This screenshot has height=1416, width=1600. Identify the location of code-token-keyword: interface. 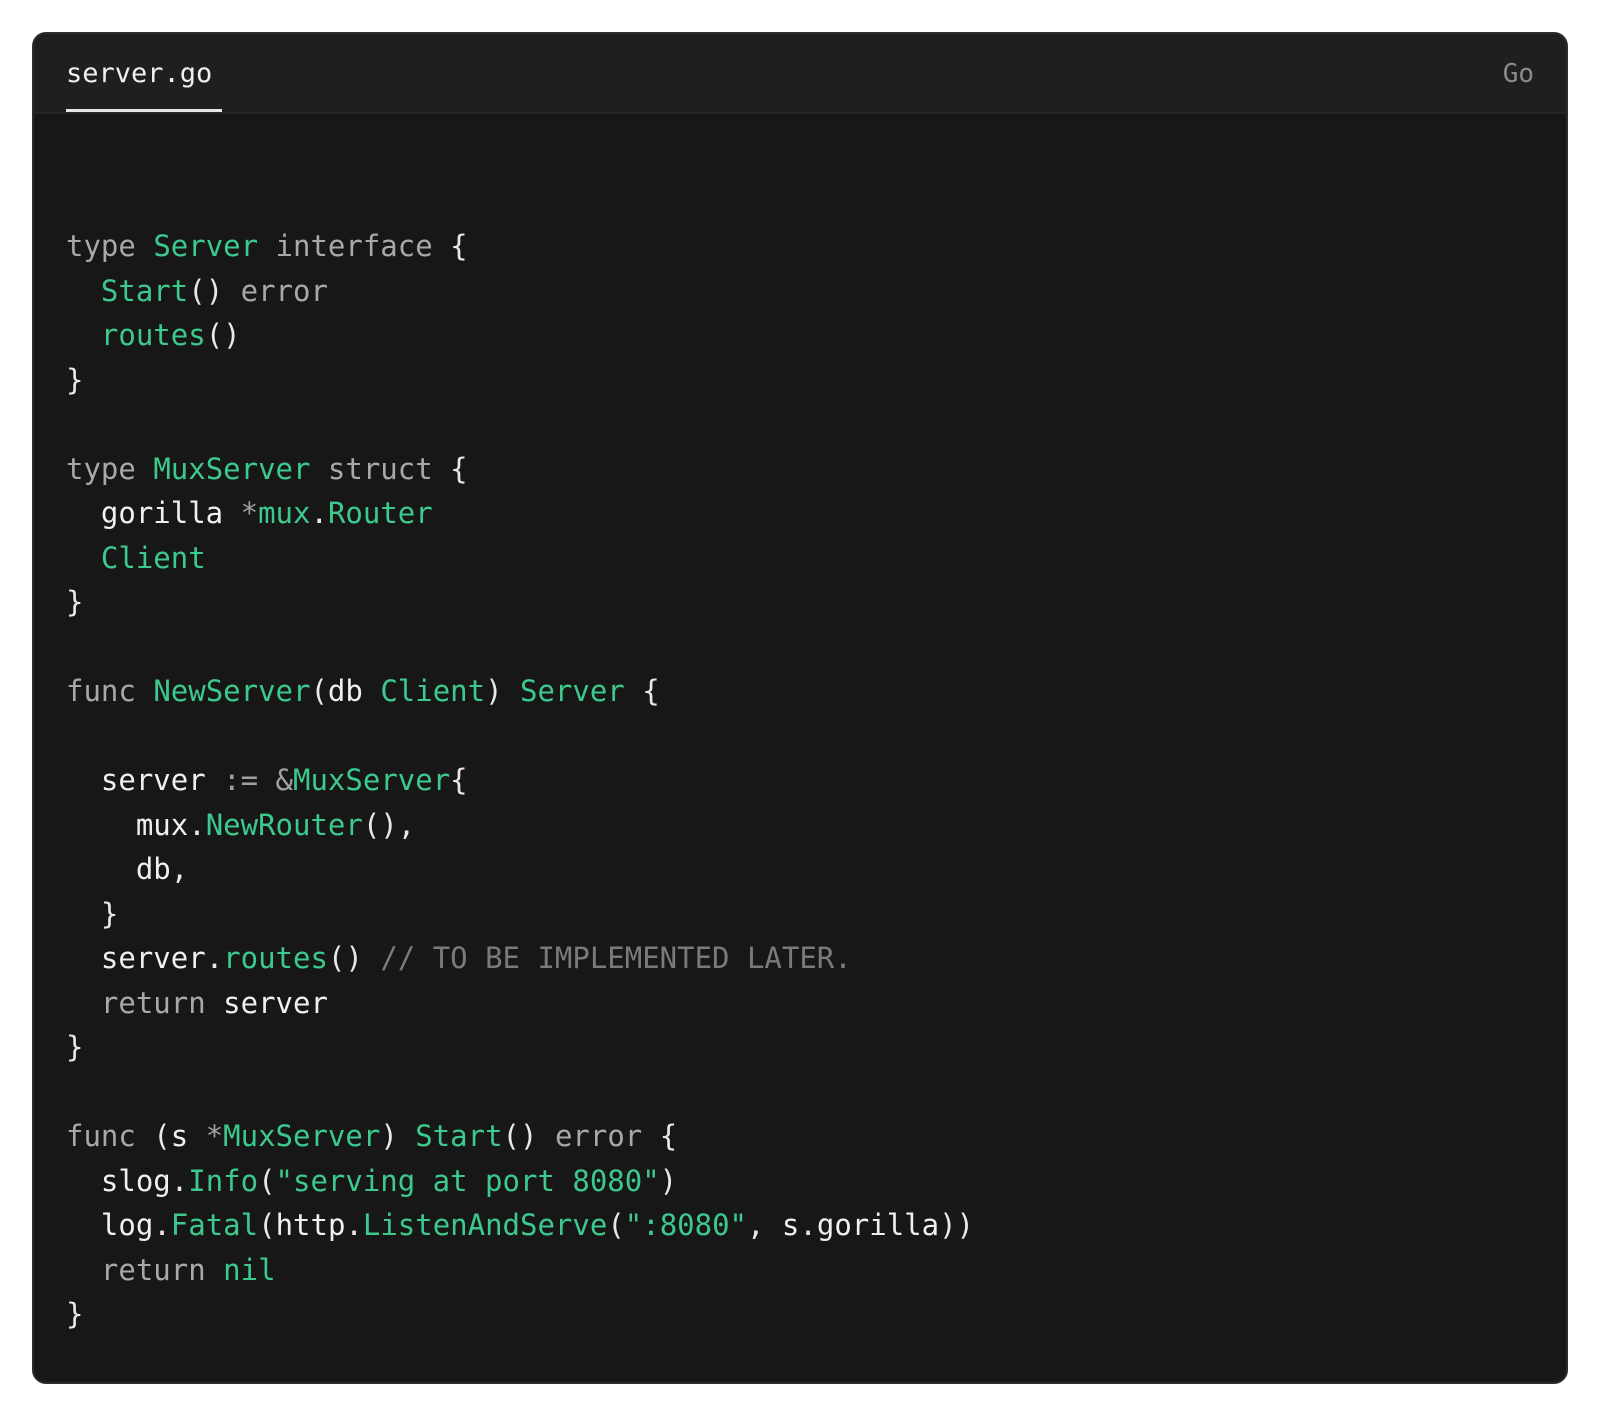
(354, 246).